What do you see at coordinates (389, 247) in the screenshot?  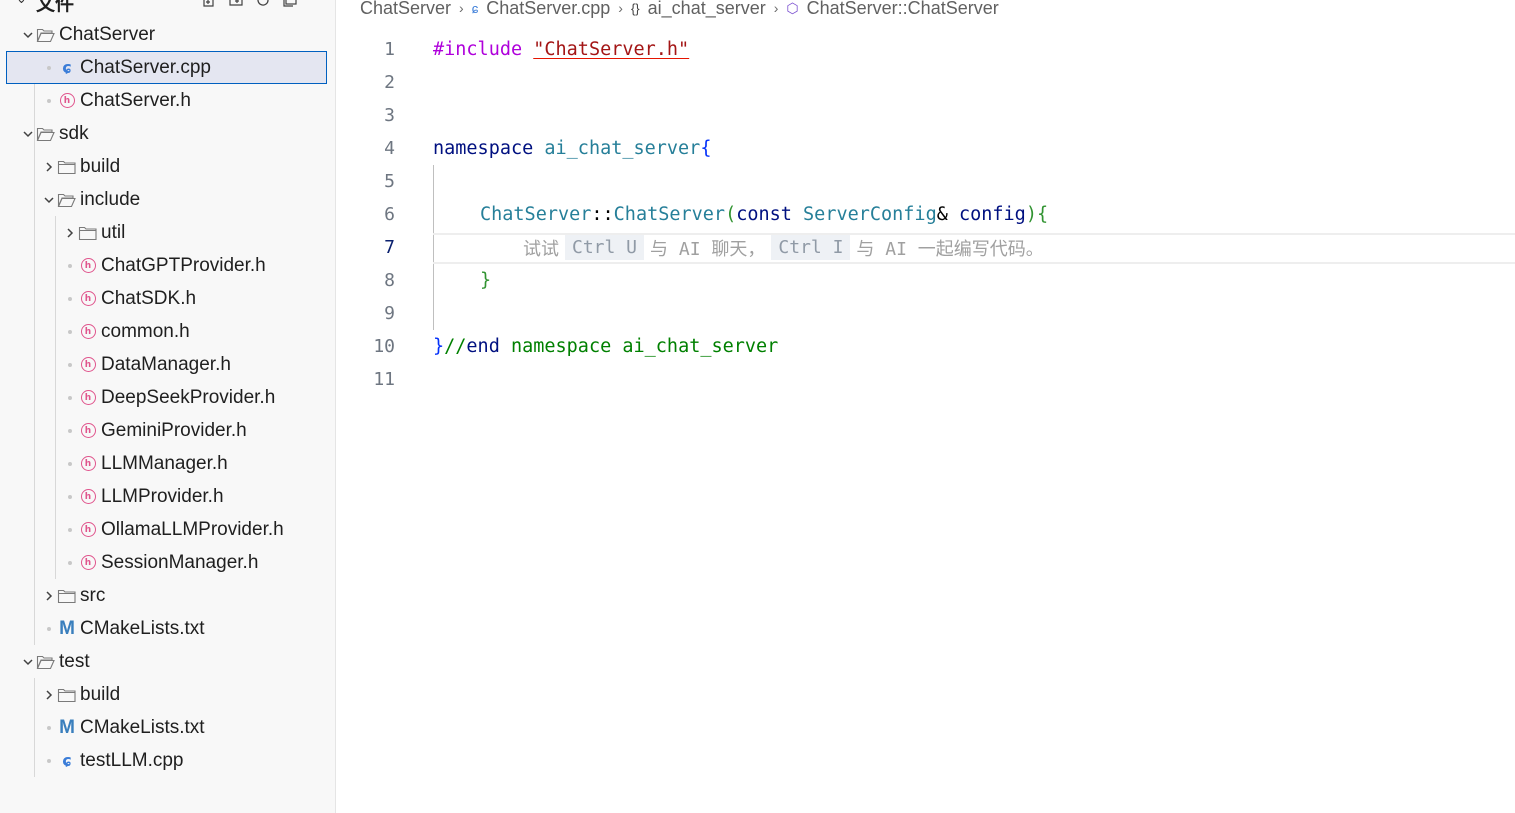 I see `line-number: 7` at bounding box center [389, 247].